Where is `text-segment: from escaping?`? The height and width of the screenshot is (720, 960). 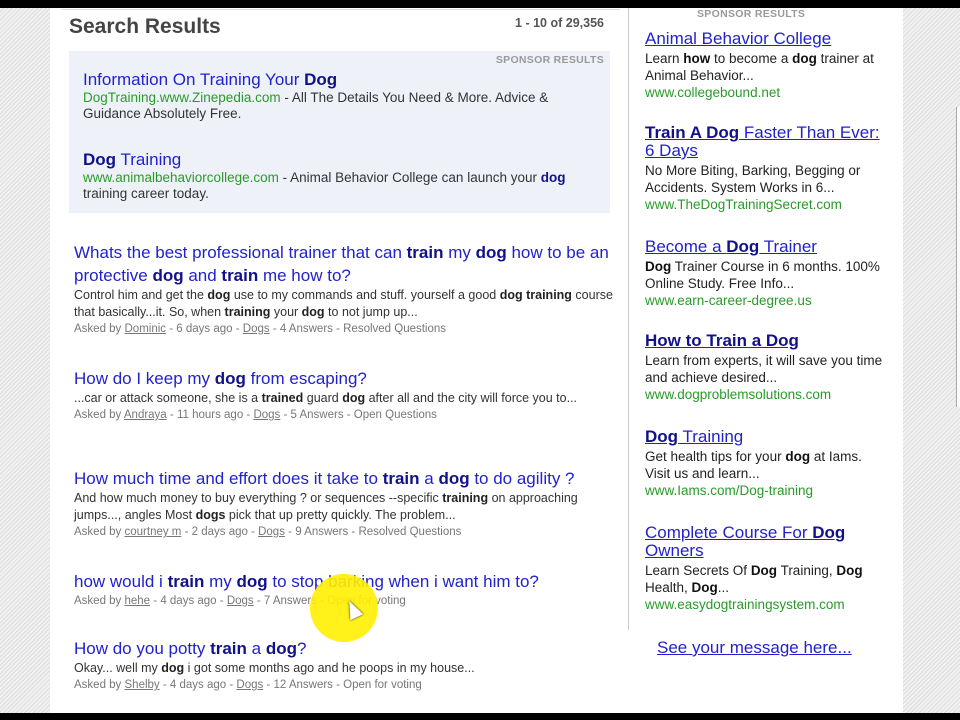
text-segment: from escaping? is located at coordinates (306, 378).